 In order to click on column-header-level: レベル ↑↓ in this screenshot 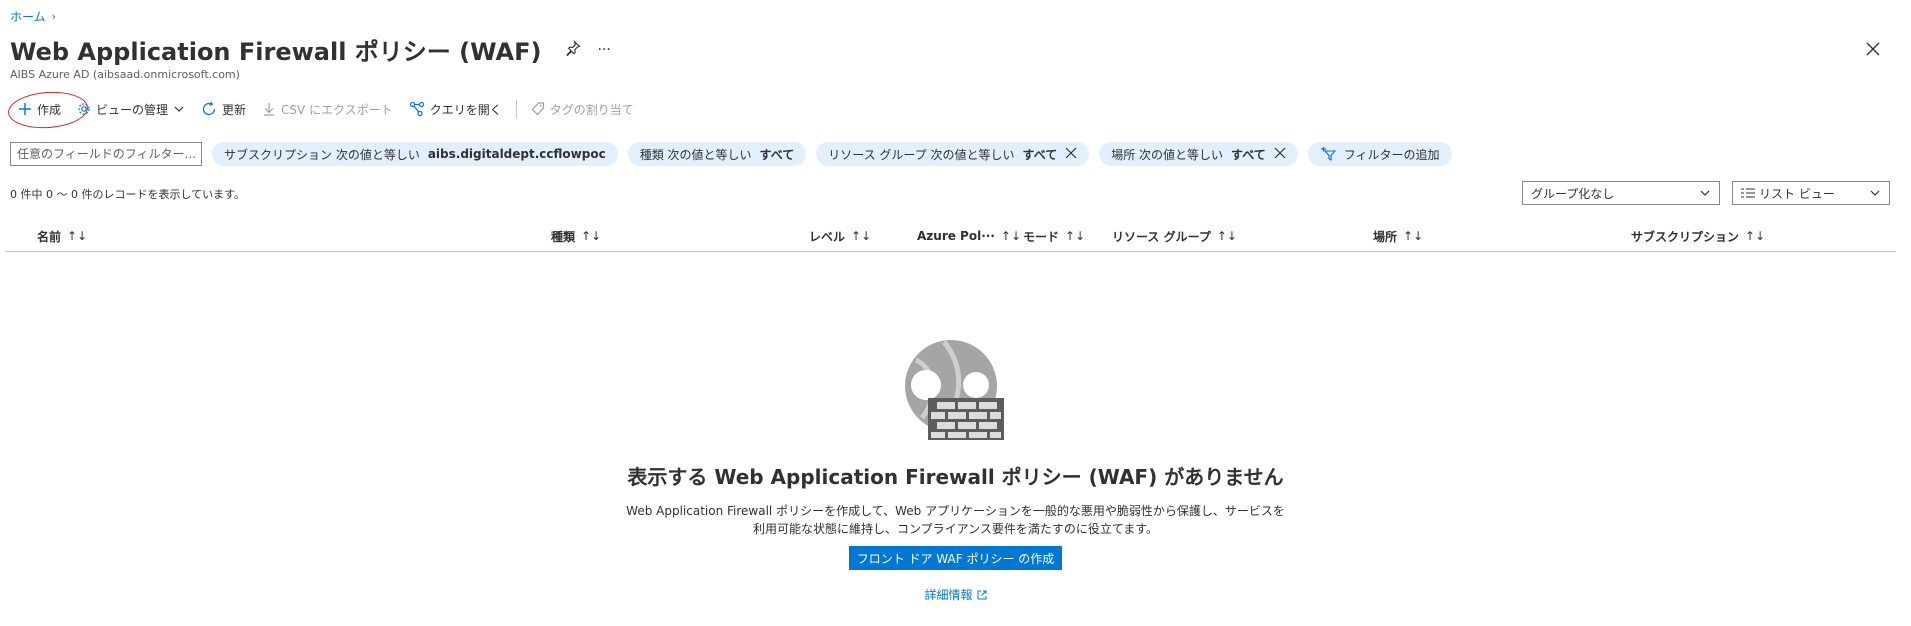, I will do `click(840, 236)`.